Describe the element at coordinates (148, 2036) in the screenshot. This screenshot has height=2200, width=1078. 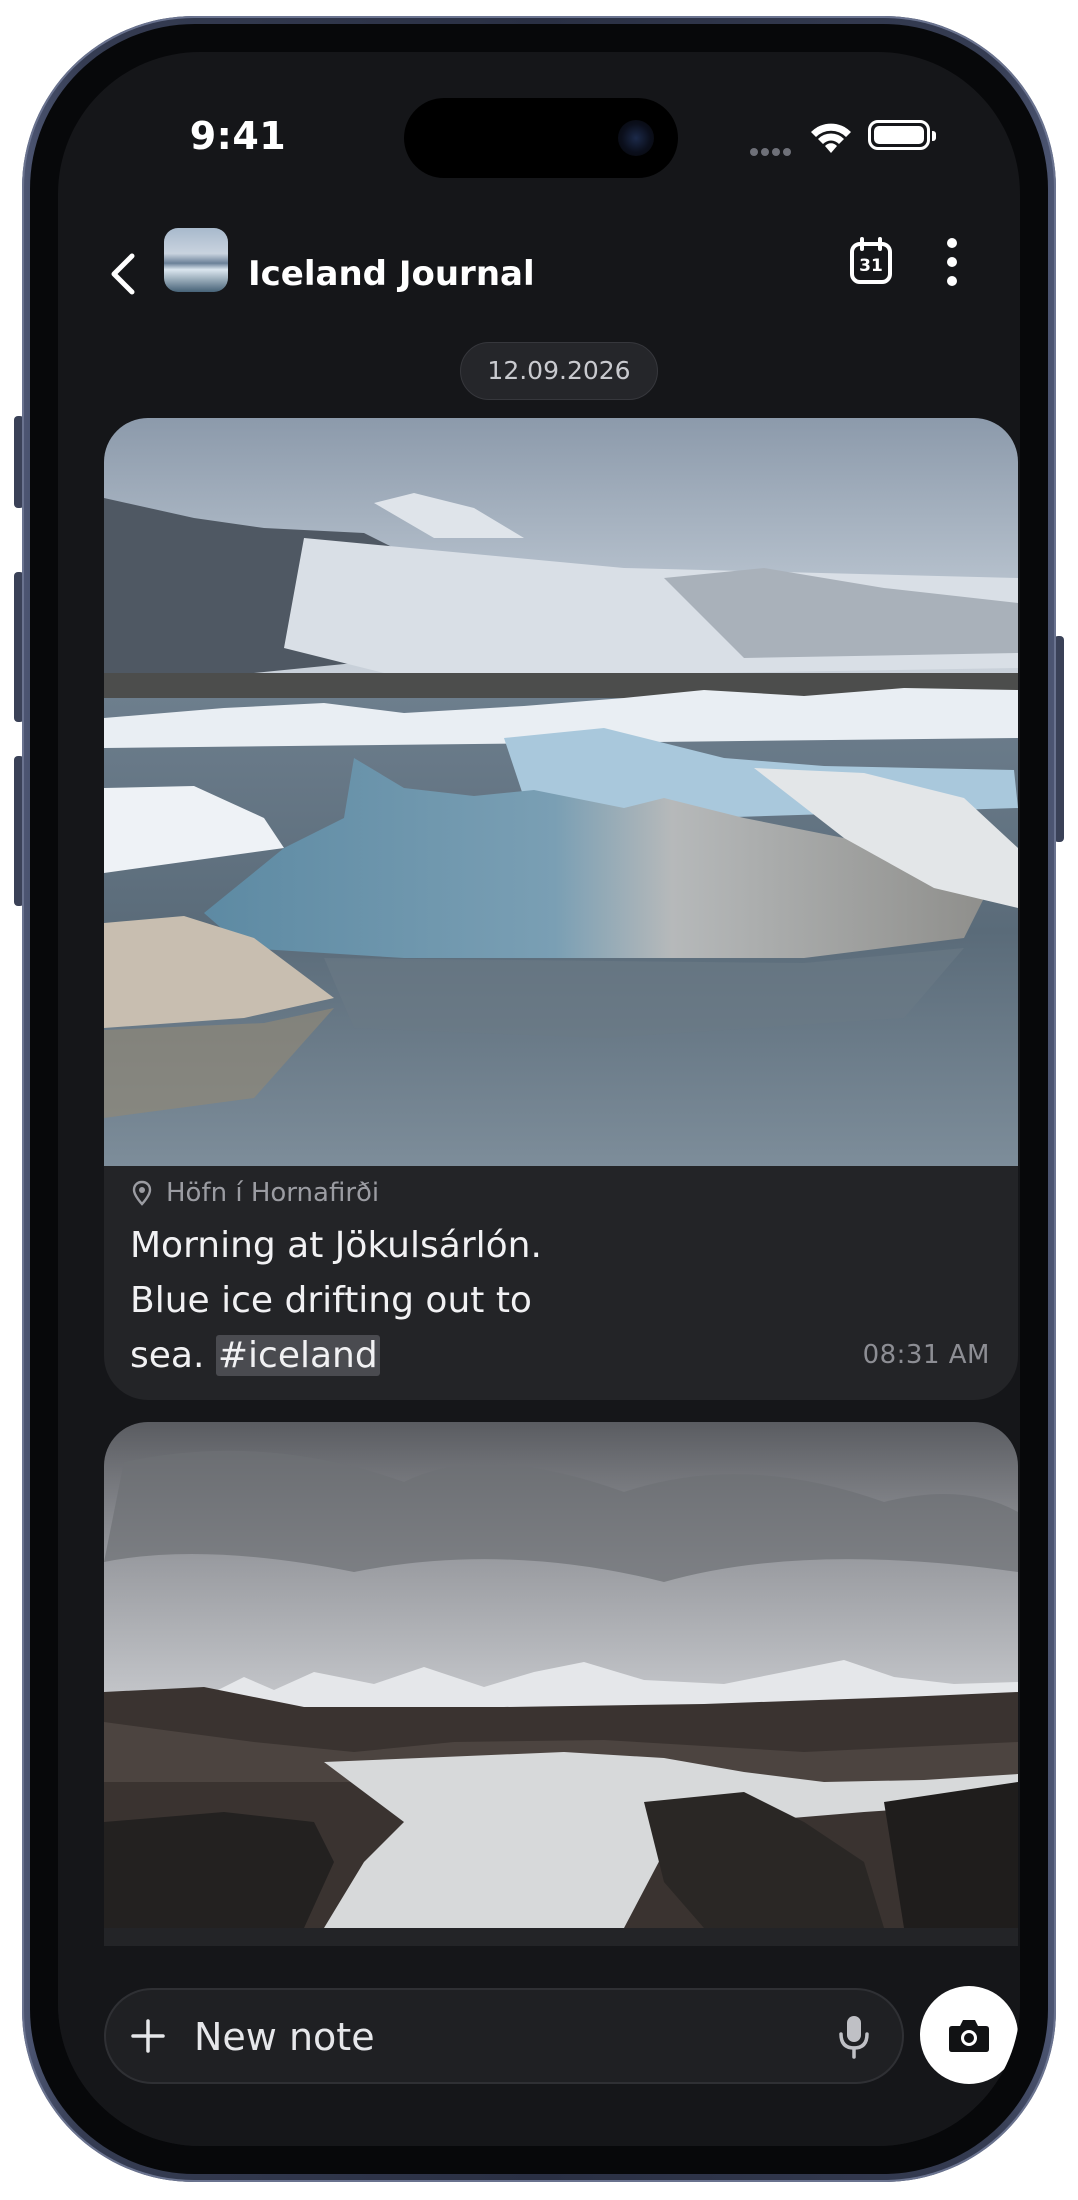
I see `plus-icon` at that location.